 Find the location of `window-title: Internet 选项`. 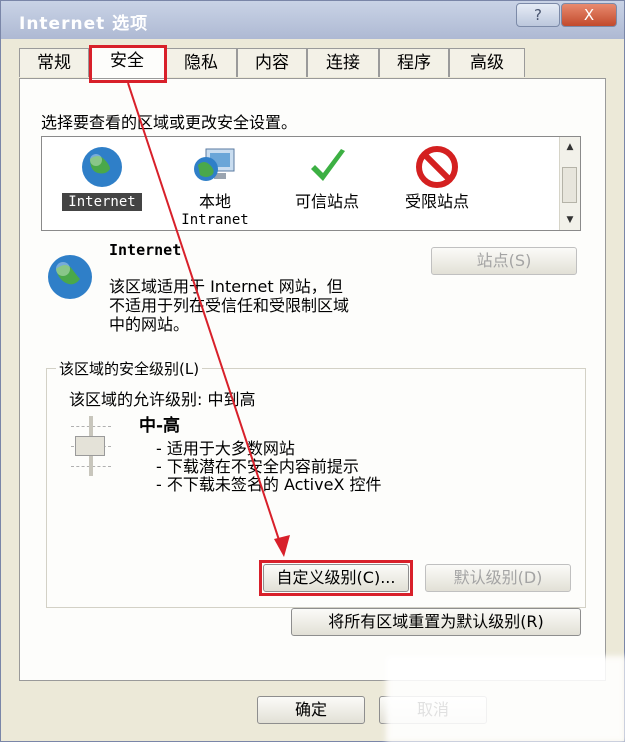

window-title: Internet 选项 is located at coordinates (84, 24).